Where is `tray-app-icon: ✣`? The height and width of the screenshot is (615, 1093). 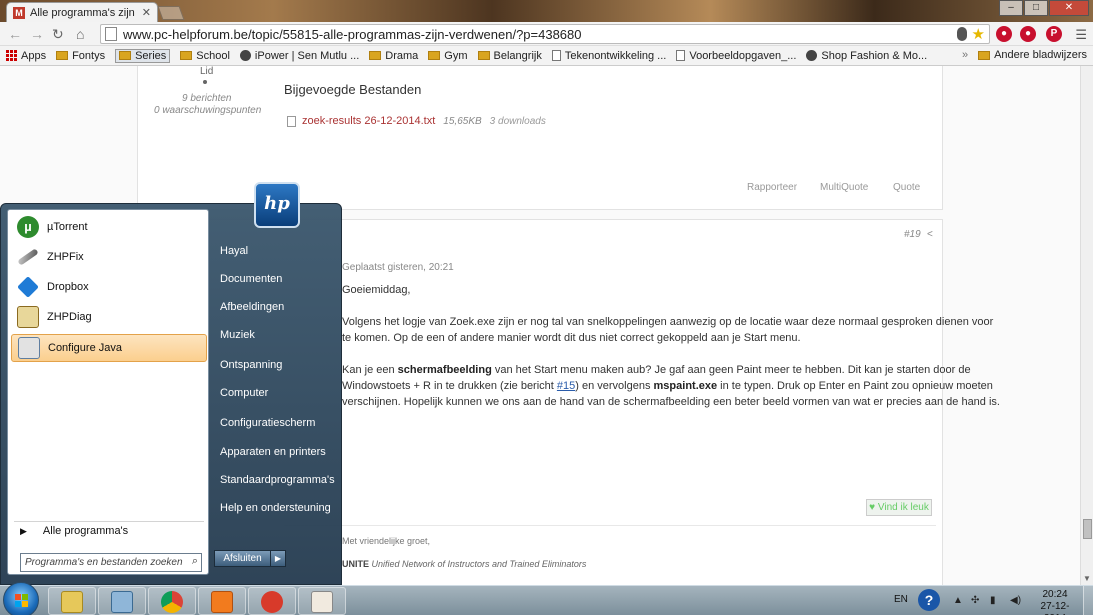
tray-app-icon: ✣ is located at coordinates (975, 600).